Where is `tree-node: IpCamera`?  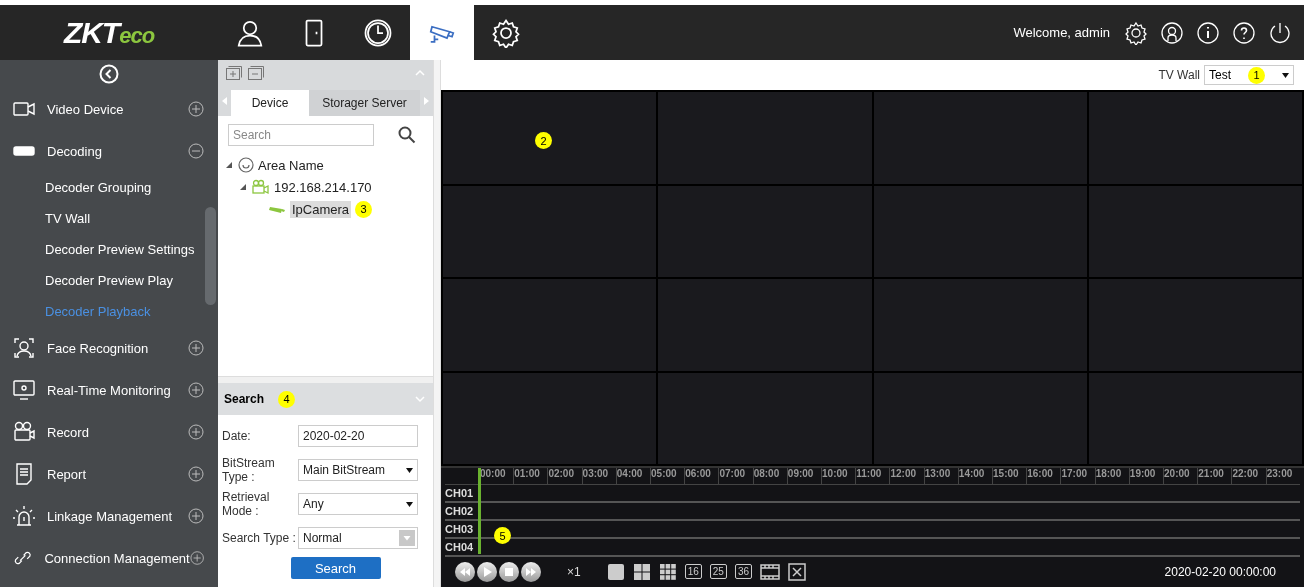
tree-node: IpCamera is located at coordinates (321, 209).